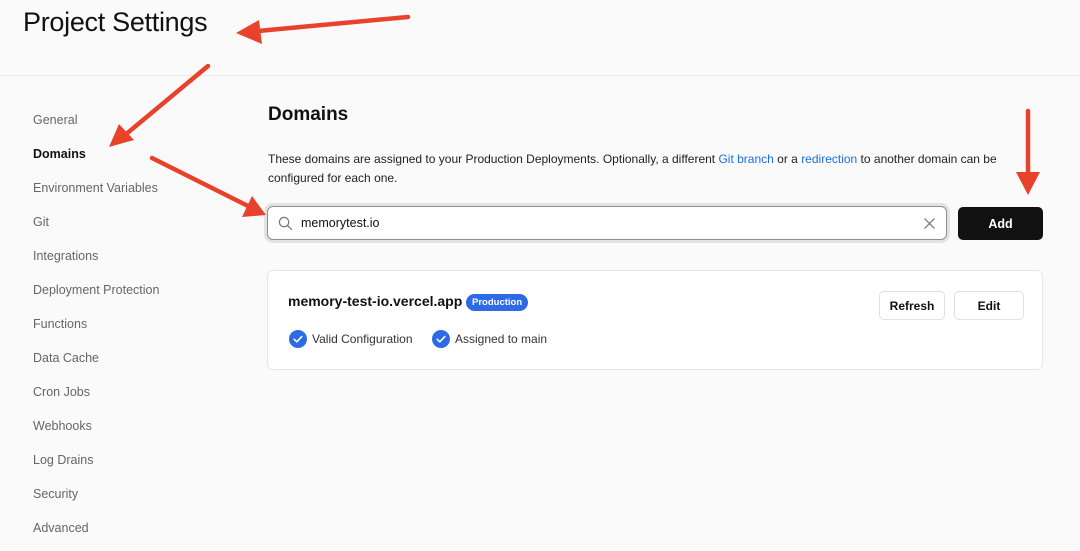 The width and height of the screenshot is (1080, 551). I want to click on git-branch-link: Git branch, so click(745, 159).